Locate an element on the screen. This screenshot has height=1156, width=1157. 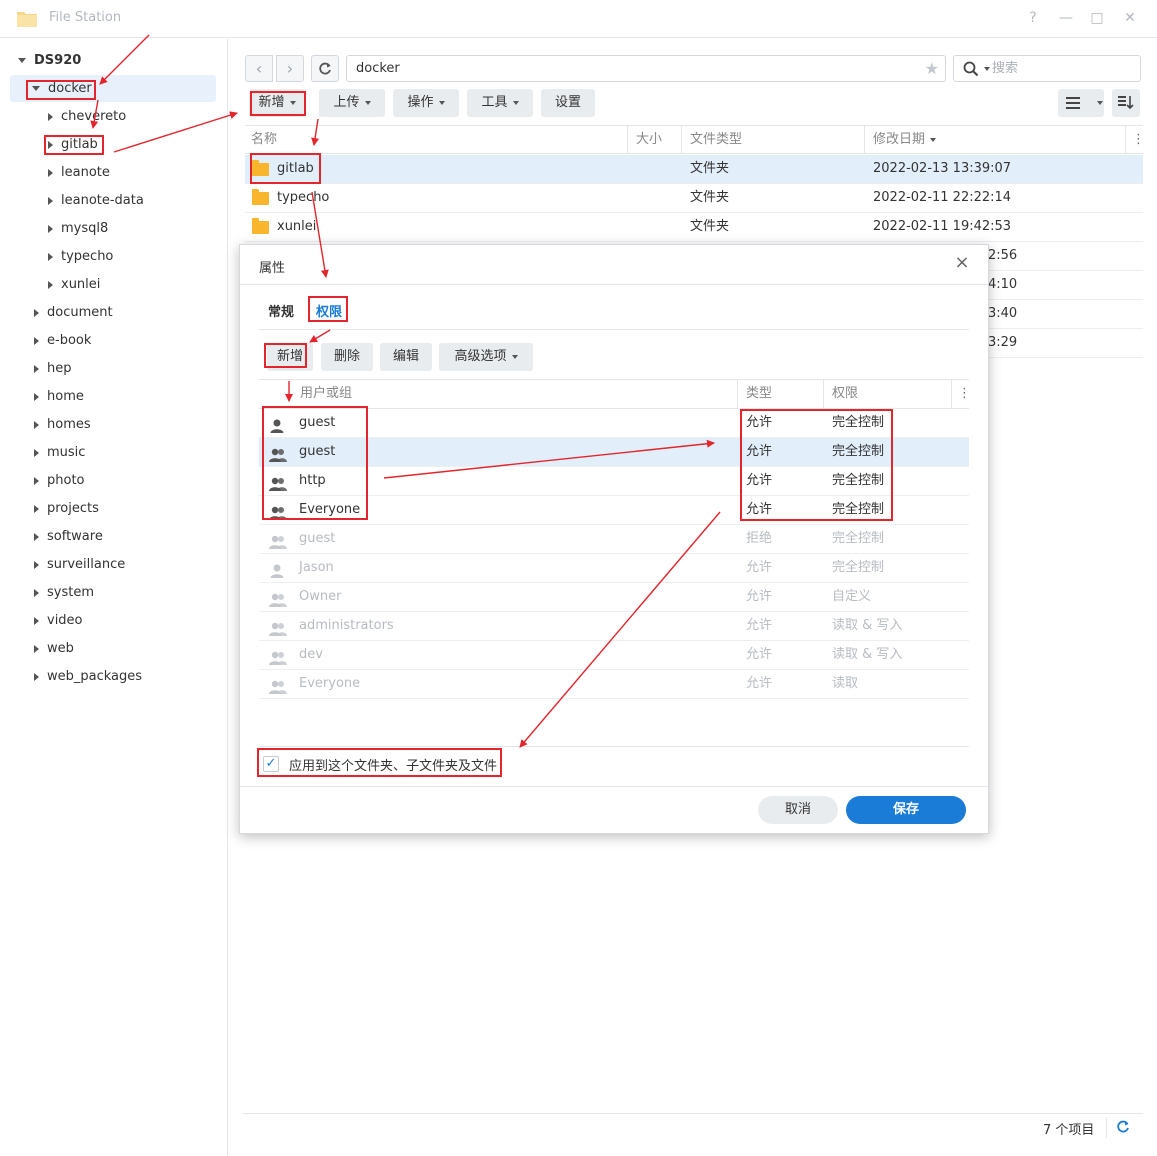
column-type: 文件类型 is located at coordinates (716, 140).